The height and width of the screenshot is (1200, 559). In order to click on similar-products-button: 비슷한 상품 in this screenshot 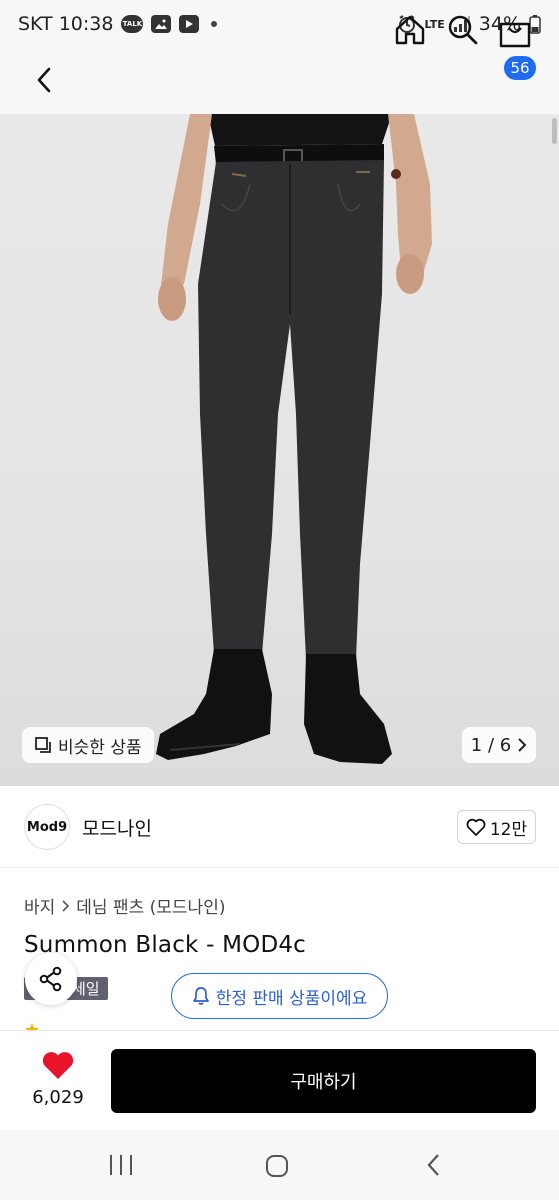, I will do `click(88, 745)`.